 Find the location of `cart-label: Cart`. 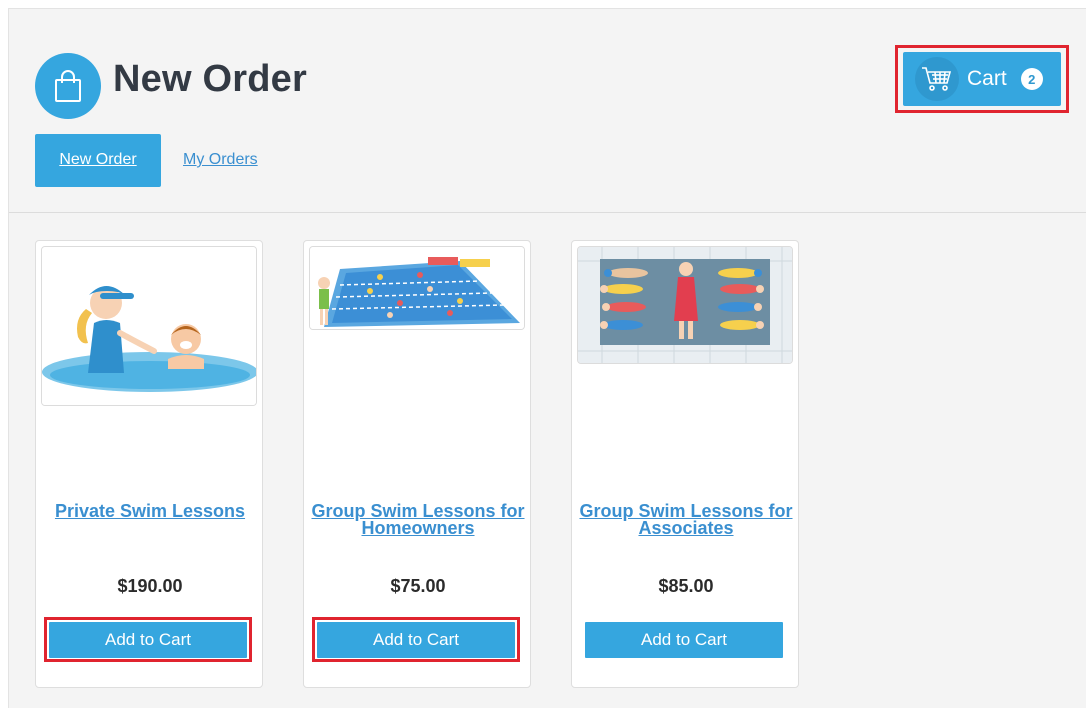

cart-label: Cart is located at coordinates (987, 78).